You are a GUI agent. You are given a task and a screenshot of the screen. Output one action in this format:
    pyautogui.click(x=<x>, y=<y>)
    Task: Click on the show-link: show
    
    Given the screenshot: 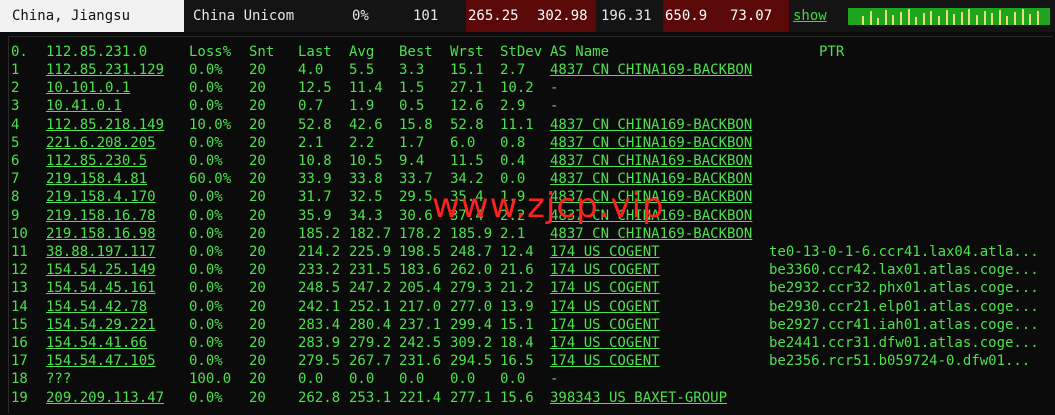 What is the action you would take?
    pyautogui.click(x=813, y=16)
    